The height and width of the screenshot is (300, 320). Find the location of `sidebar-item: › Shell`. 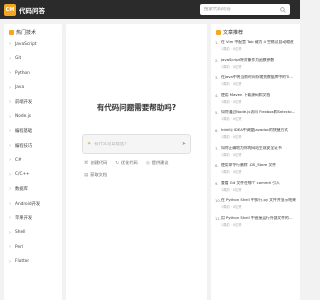

sidebar-item: › Shell is located at coordinates (33, 233).